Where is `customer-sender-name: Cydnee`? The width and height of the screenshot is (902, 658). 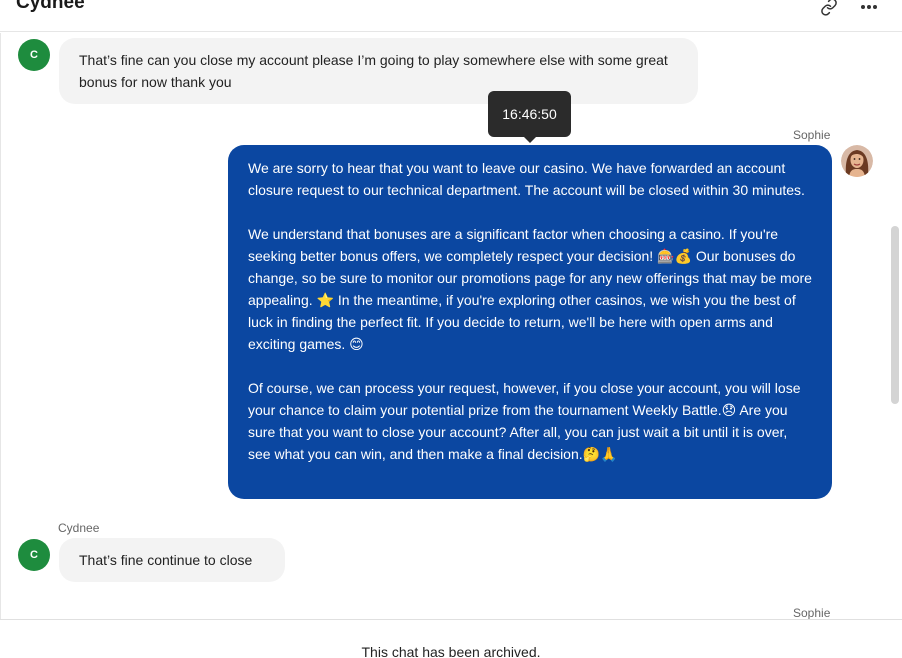 customer-sender-name: Cydnee is located at coordinates (79, 528).